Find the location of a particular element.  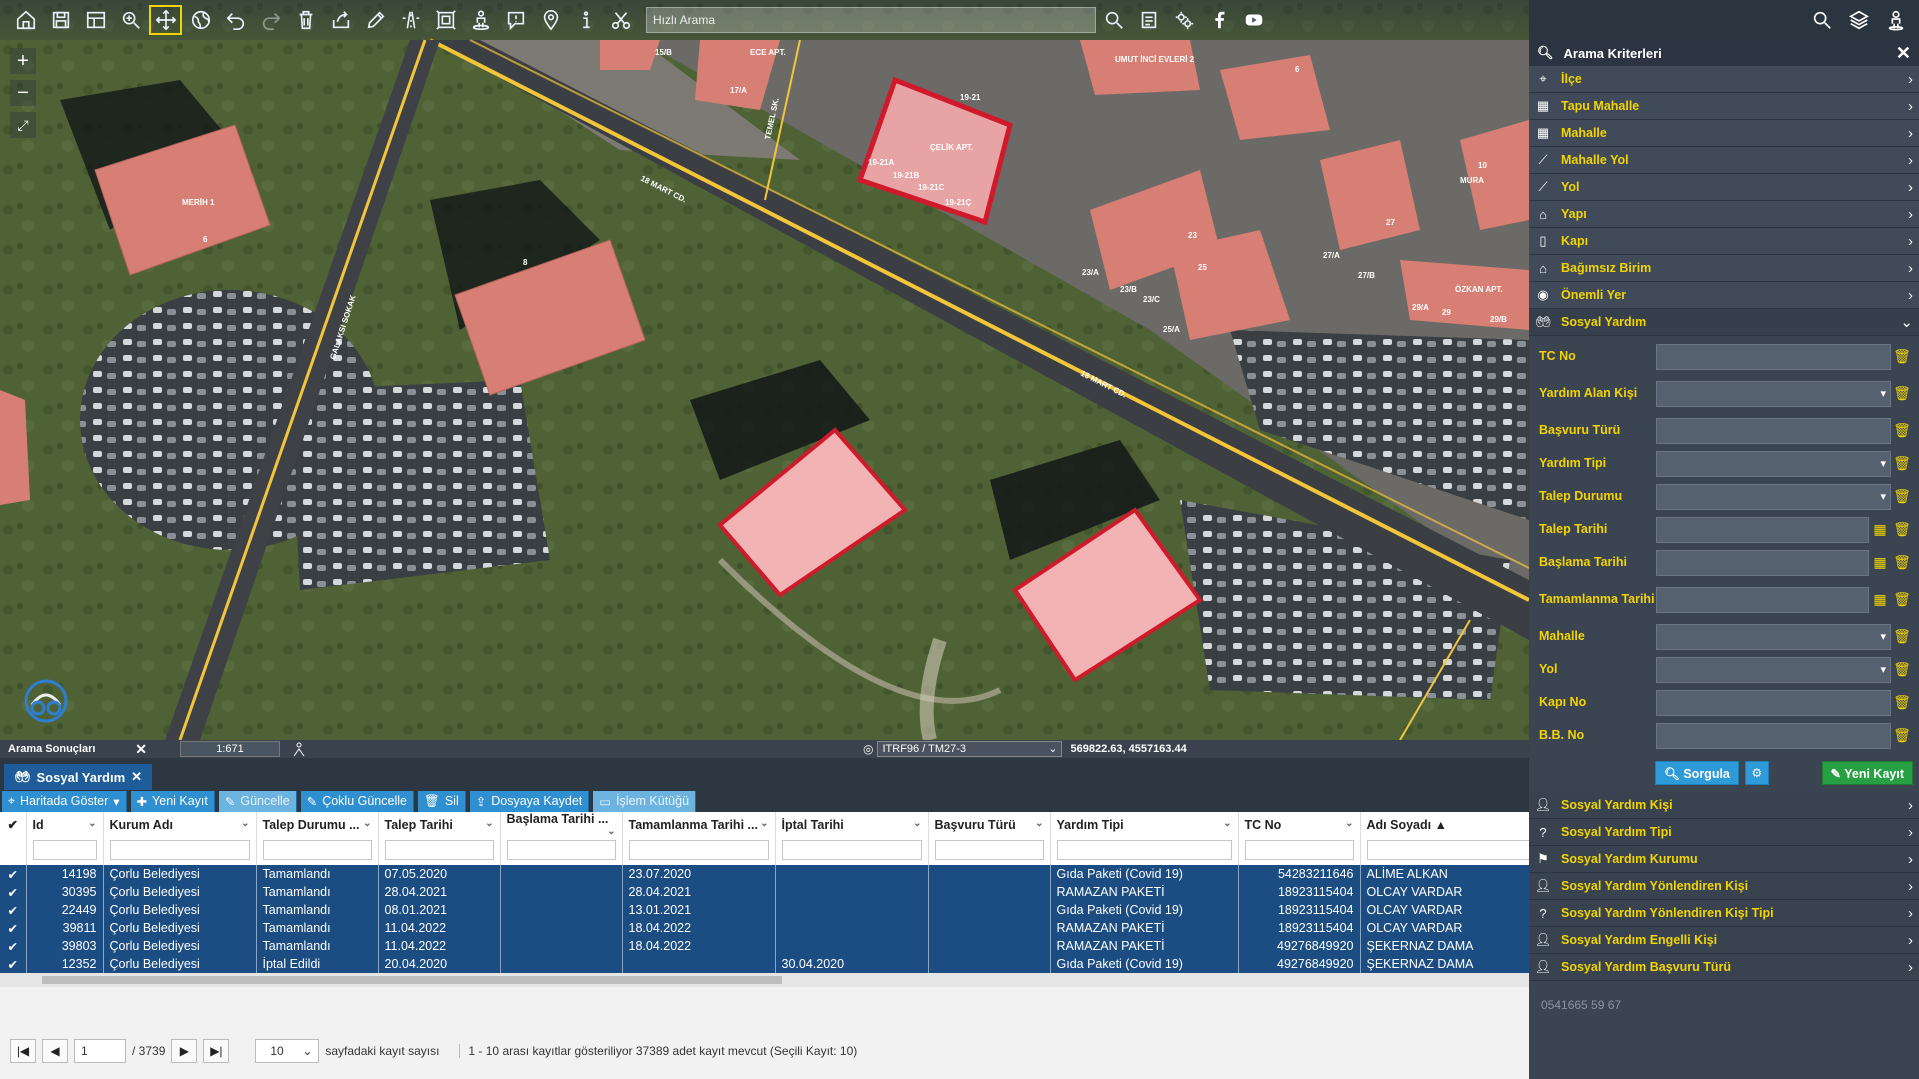

select-frame-icon is located at coordinates (445, 20).